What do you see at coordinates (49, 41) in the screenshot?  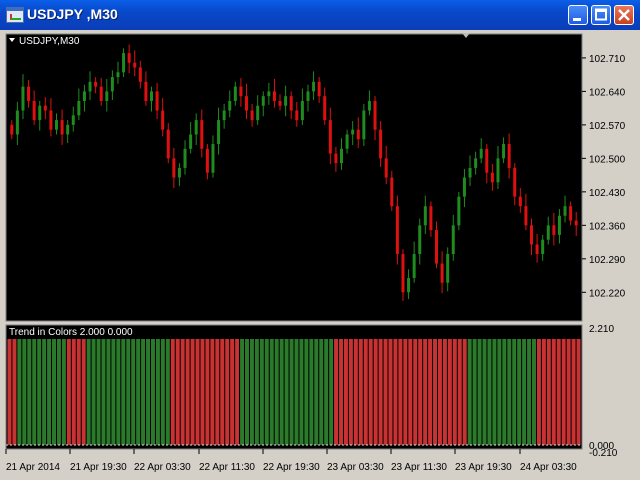 I see `symbol-label: USDJPY,M30` at bounding box center [49, 41].